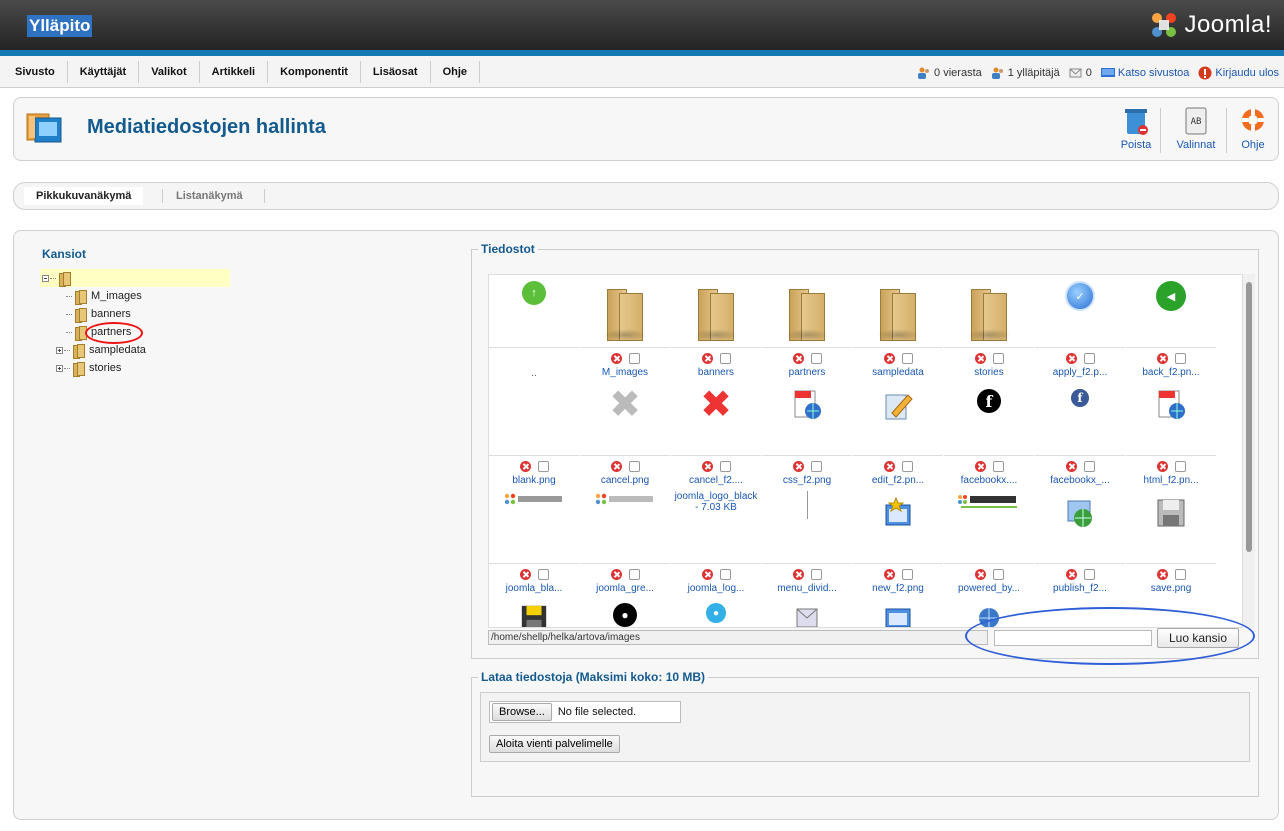 The height and width of the screenshot is (831, 1284). I want to click on view-site-link: Katso sivustoa, so click(1145, 73).